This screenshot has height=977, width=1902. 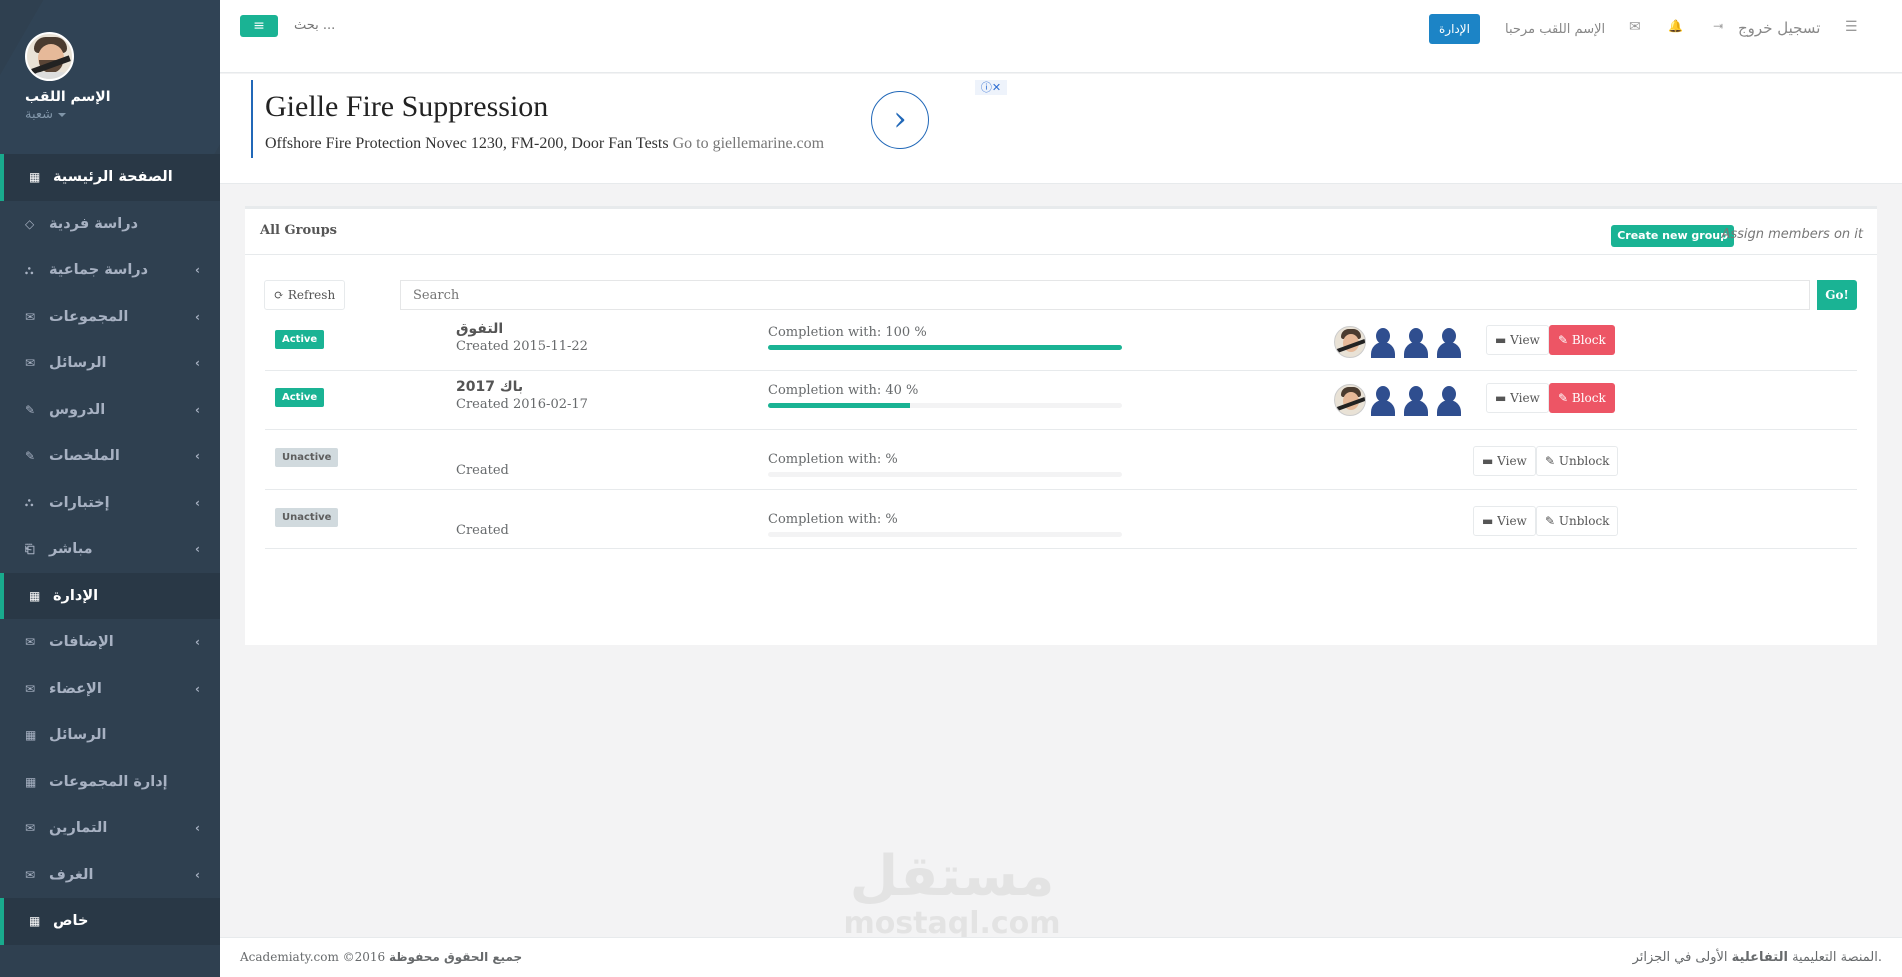 I want to click on member-avatars, so click(x=1399, y=342).